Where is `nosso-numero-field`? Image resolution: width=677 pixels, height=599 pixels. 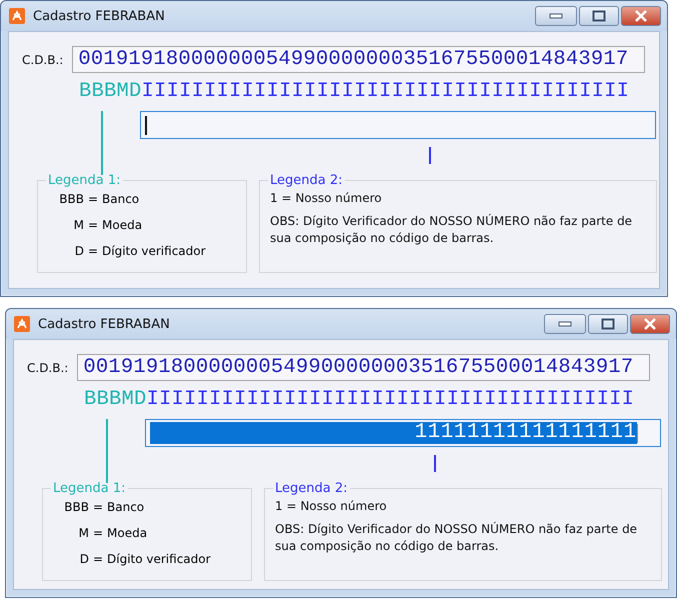
nosso-numero-field is located at coordinates (398, 125).